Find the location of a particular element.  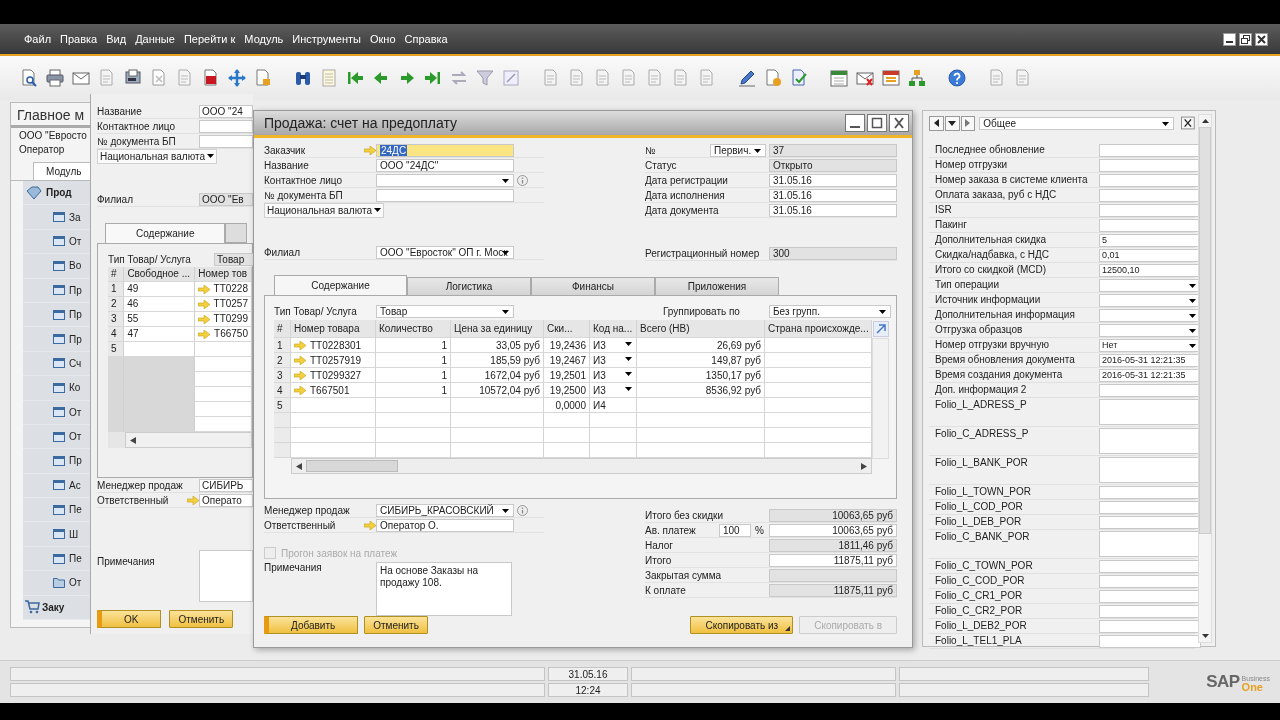

input-field: 300 is located at coordinates (833, 253).